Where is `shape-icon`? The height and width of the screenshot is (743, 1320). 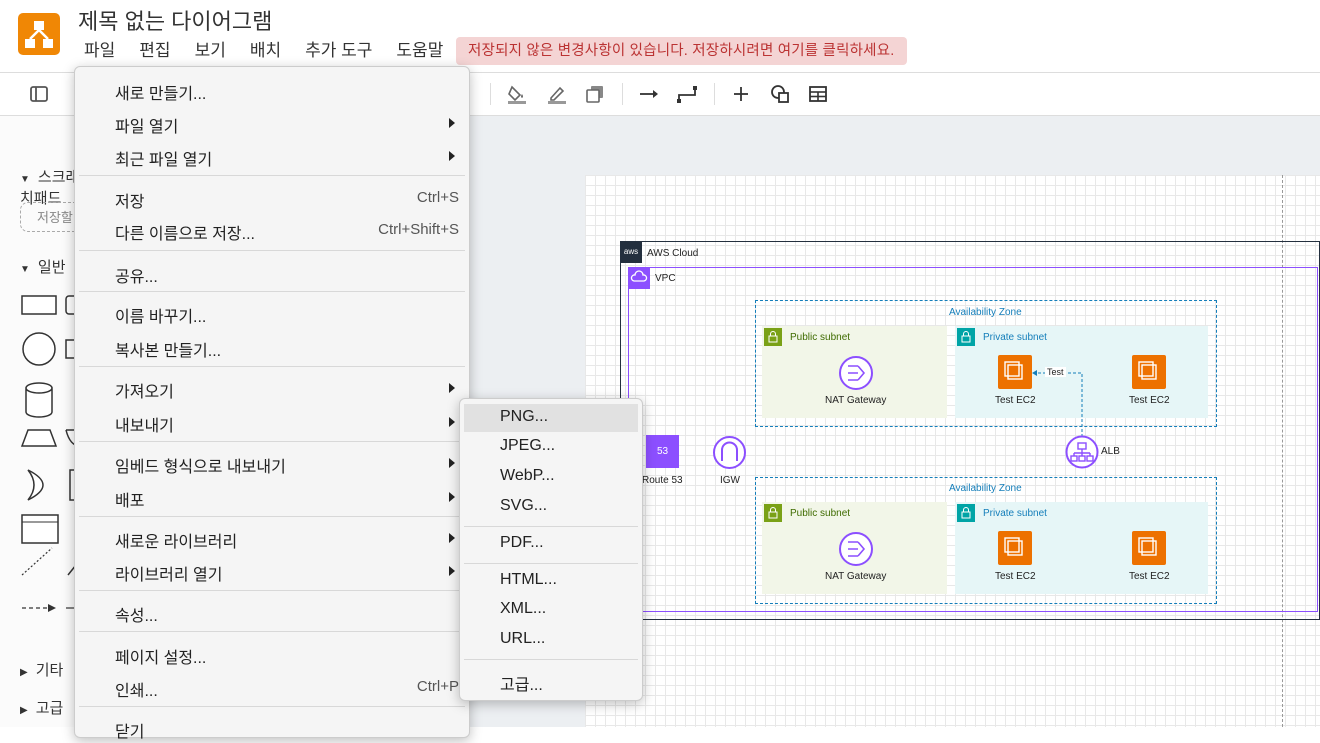 shape-icon is located at coordinates (780, 94).